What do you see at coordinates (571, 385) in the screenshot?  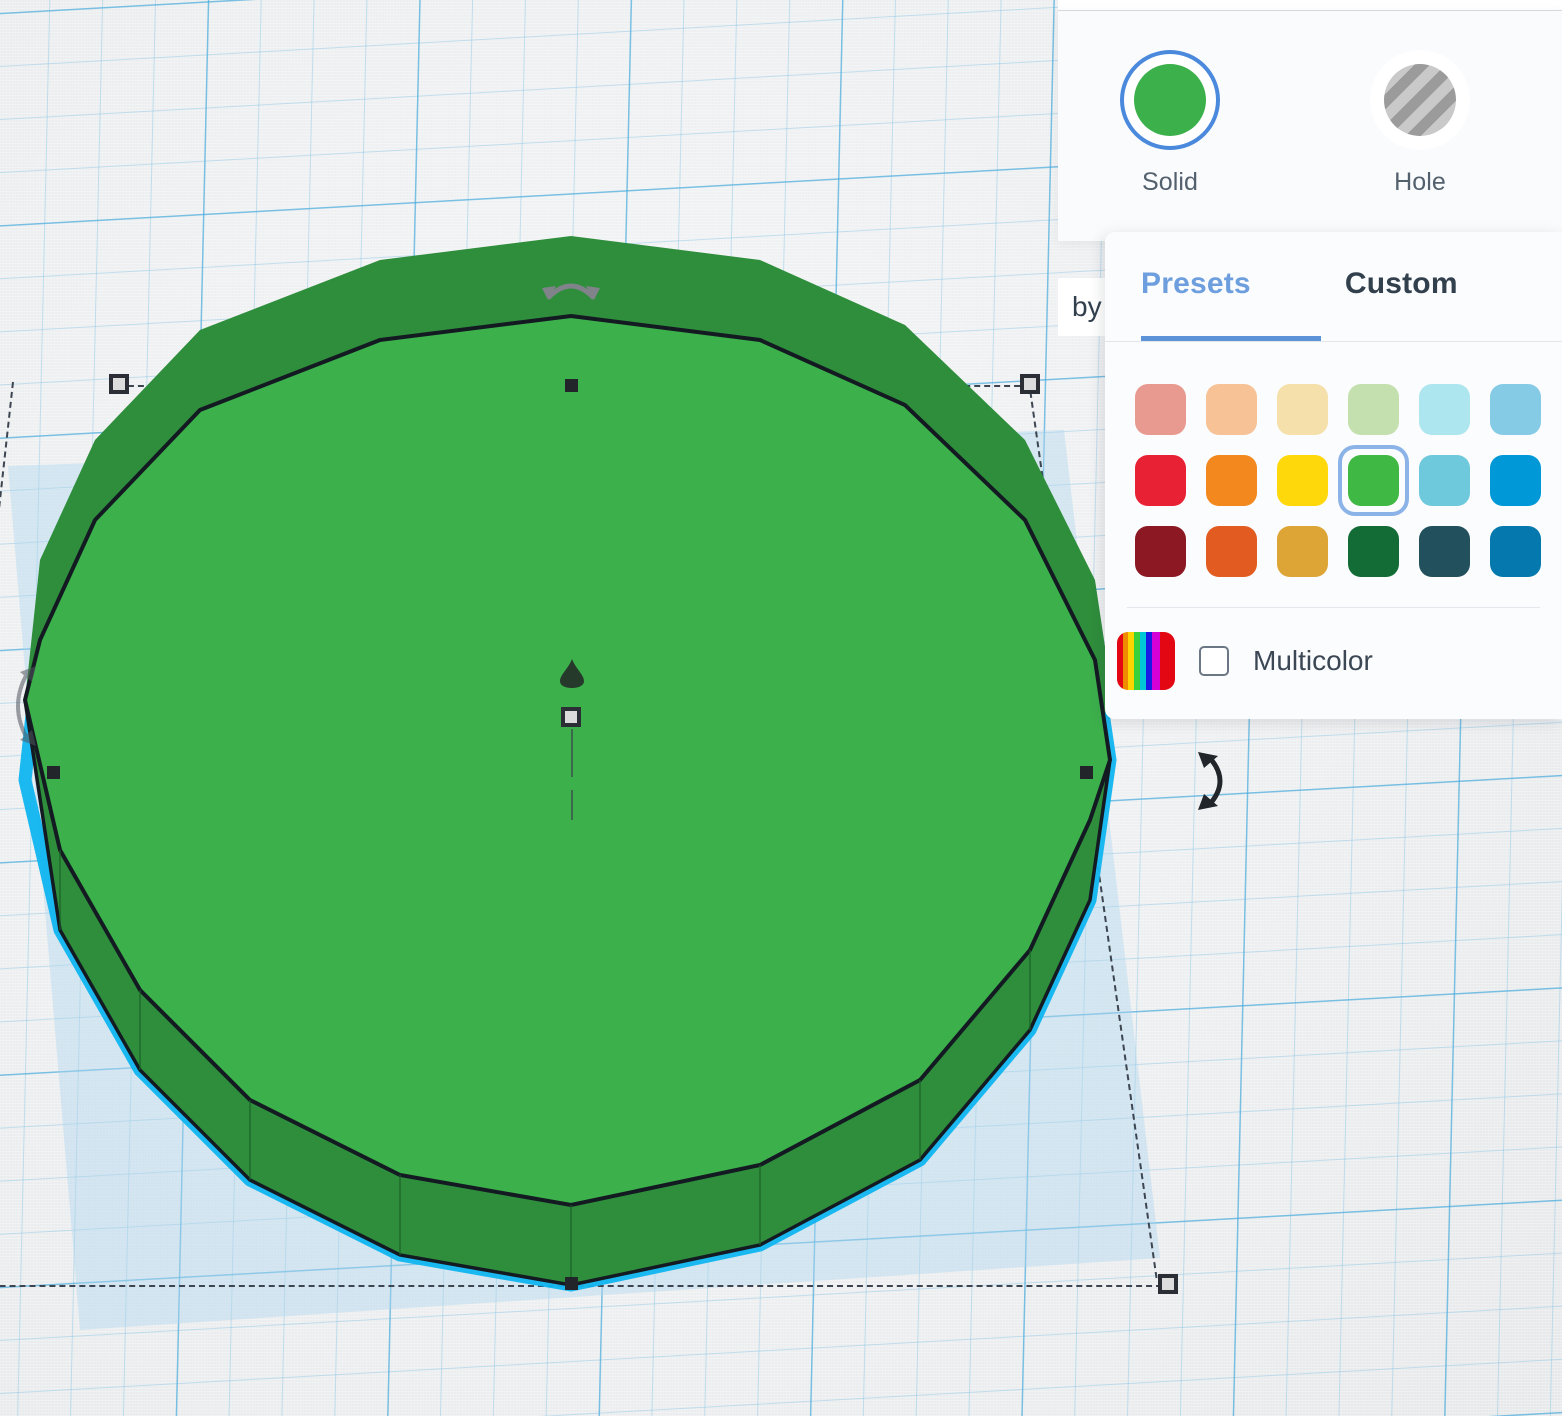 I see `midpoint-handle-top` at bounding box center [571, 385].